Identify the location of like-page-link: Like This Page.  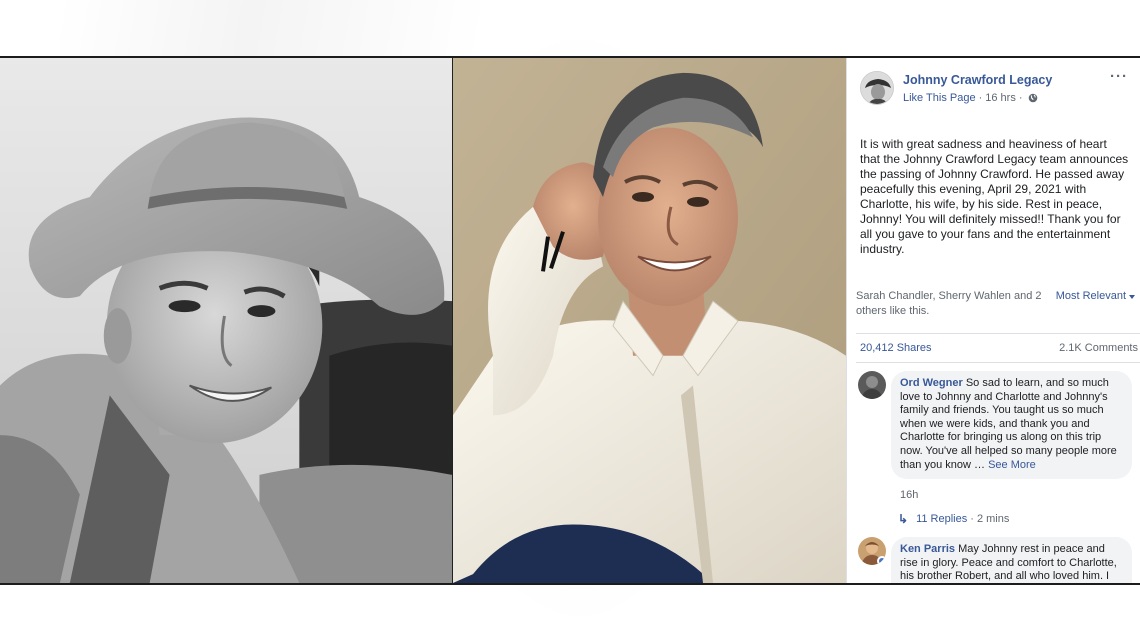
(939, 98).